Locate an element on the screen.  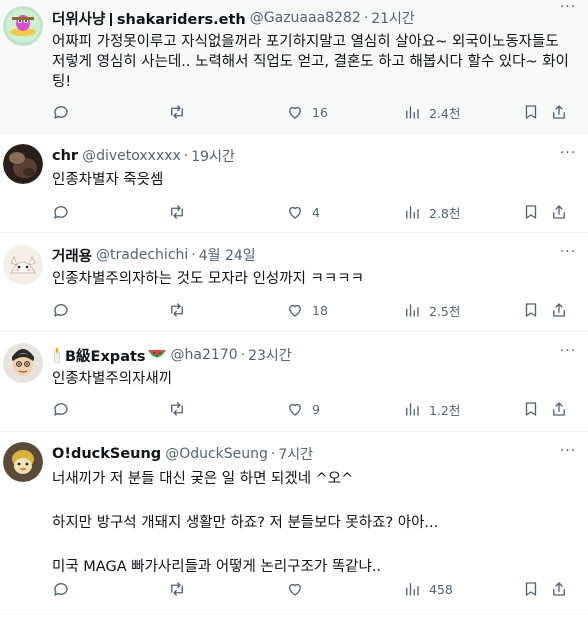
user-handle: @ha2170 is located at coordinates (204, 355).